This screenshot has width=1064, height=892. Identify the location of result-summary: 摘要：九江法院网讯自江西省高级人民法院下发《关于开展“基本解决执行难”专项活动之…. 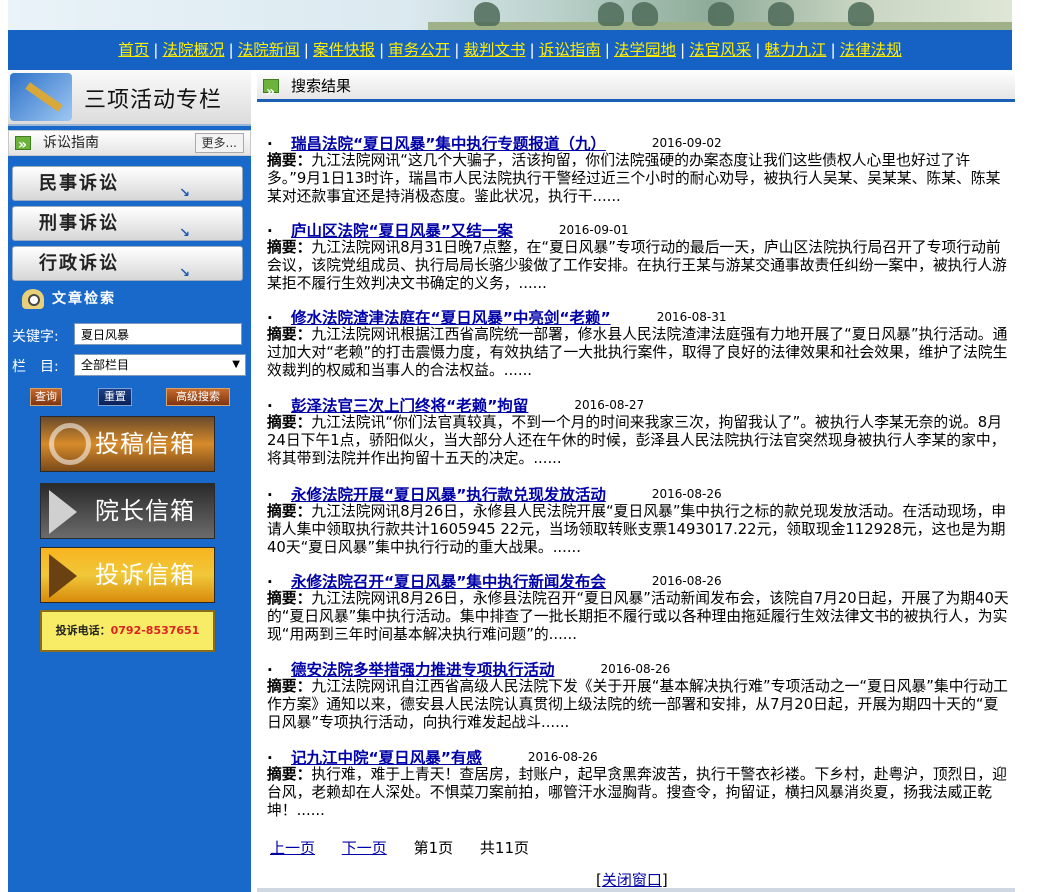
(637, 705).